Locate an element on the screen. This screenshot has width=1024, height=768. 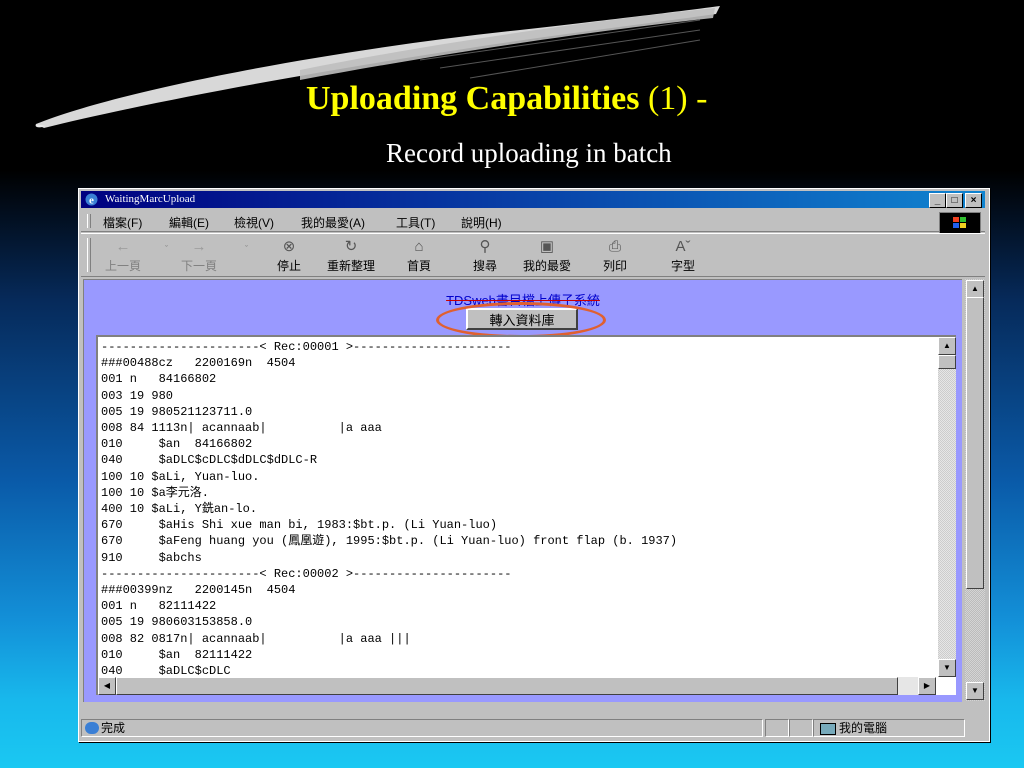
window-titlebar: e WaitingMarcUpload _ □ × is located at coordinates (533, 199).